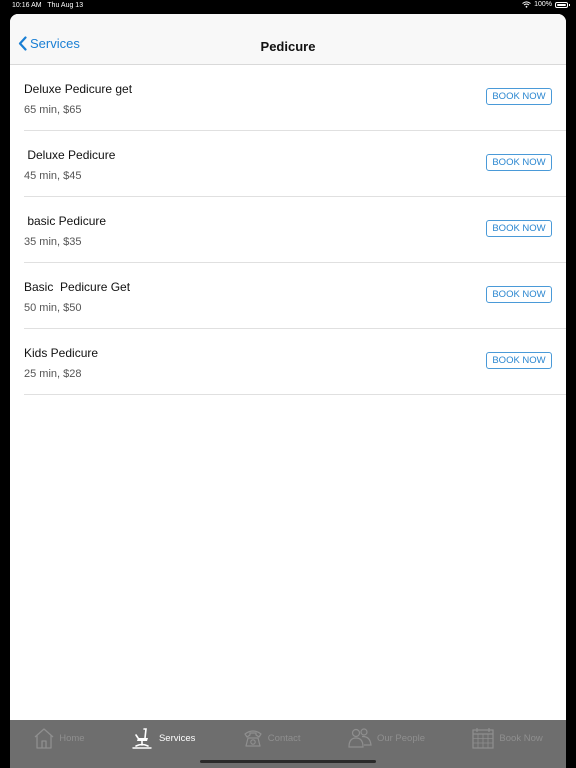 The height and width of the screenshot is (768, 576). I want to click on home-indicator, so click(288, 761).